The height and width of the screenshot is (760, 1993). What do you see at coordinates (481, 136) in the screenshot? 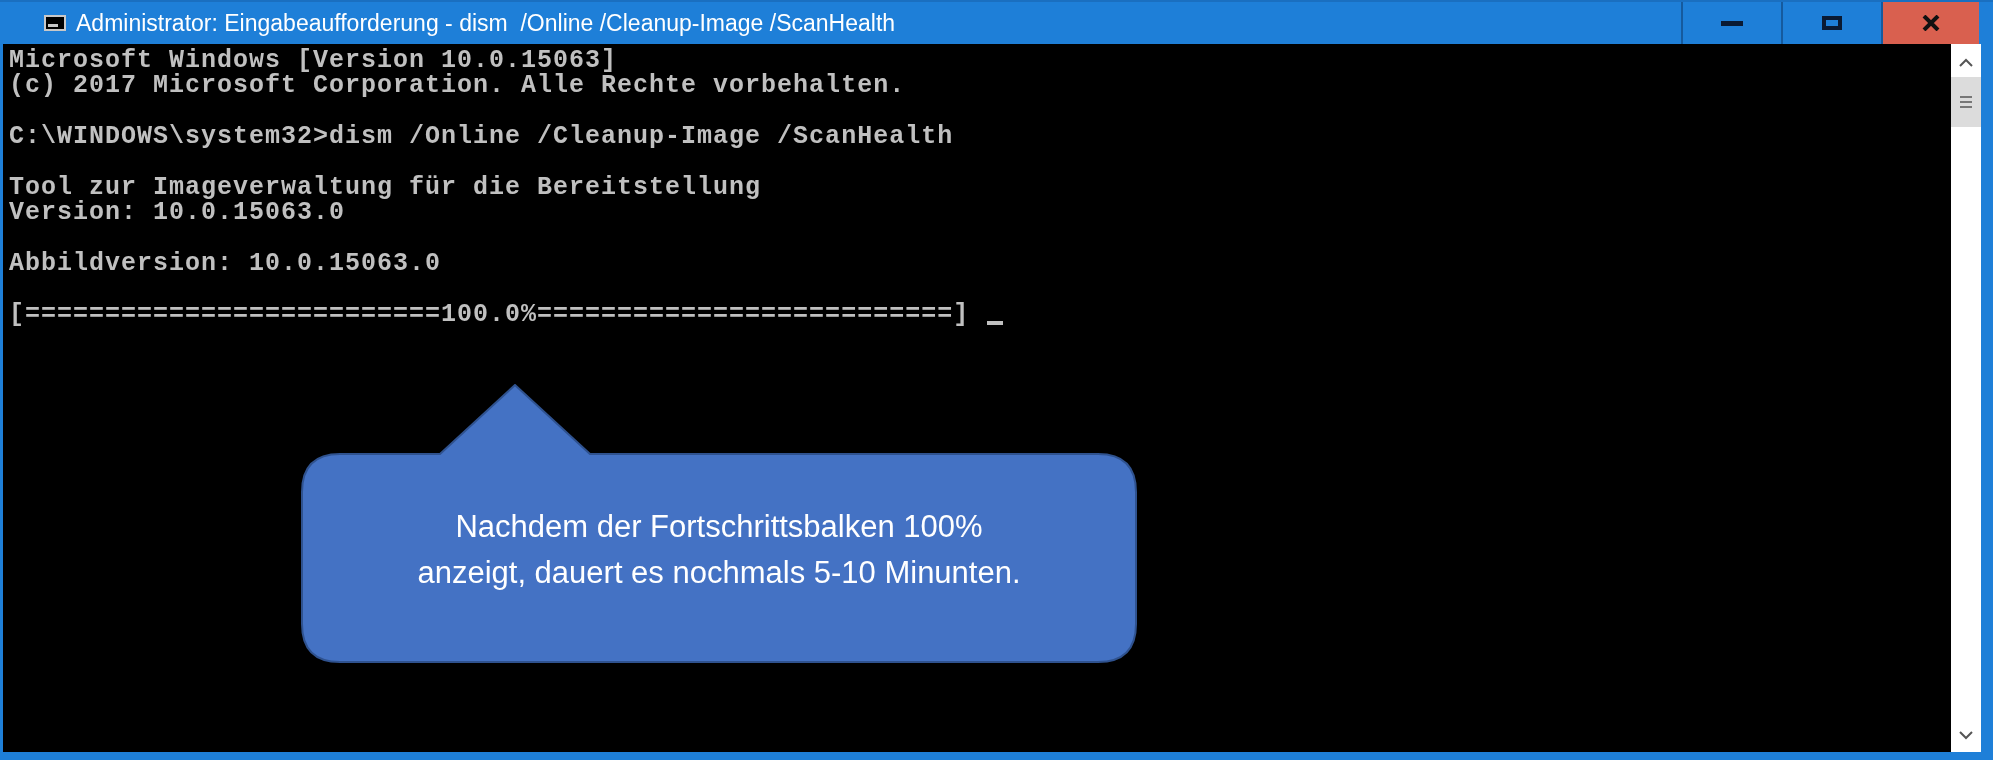
I see `console-line: C:\WINDOWS\system32>dism /Online /Cleanup-Image /ScanHealth` at bounding box center [481, 136].